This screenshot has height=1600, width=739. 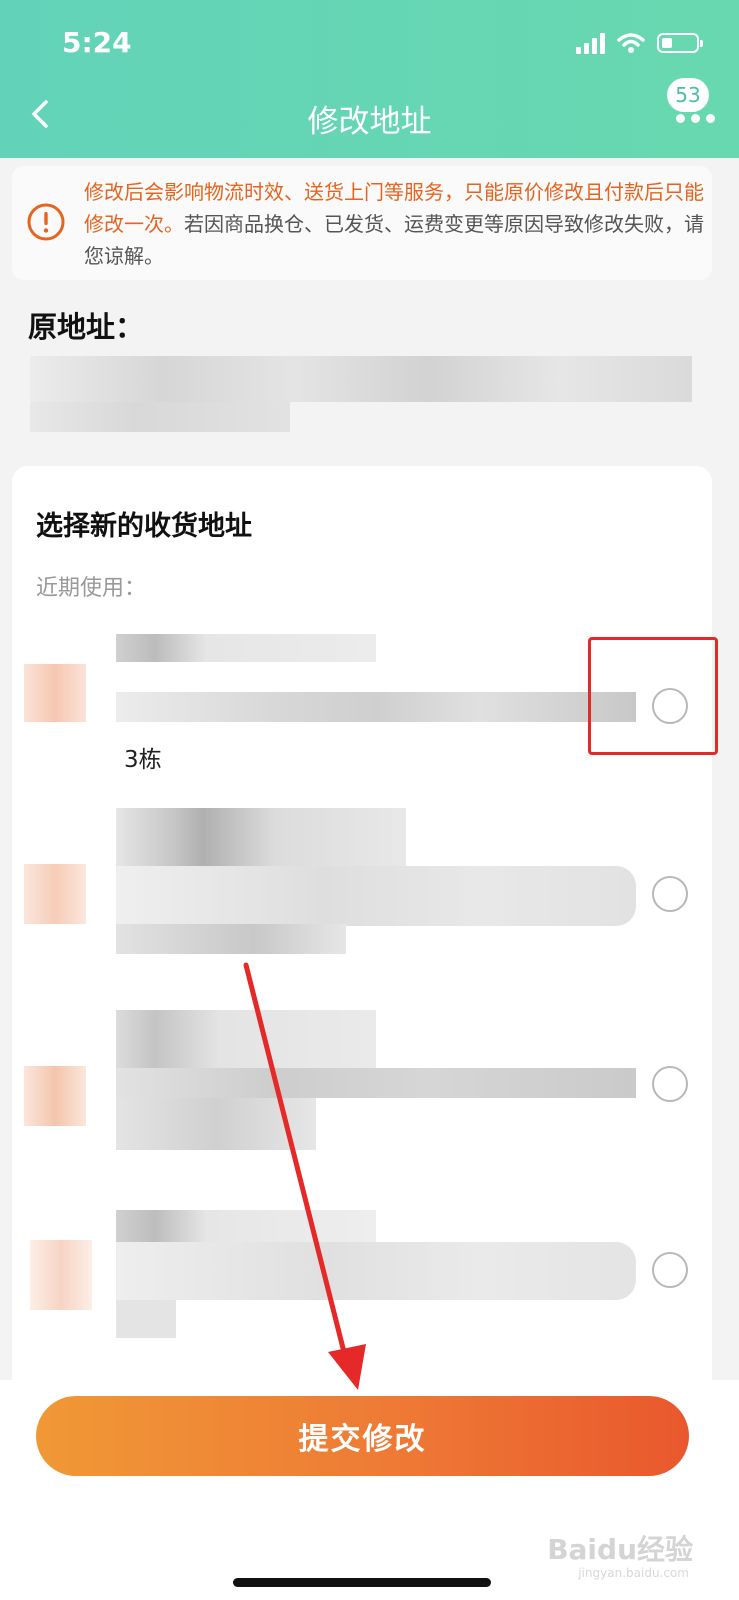 I want to click on watermark-url: jingyan.baidu.com, so click(x=633, y=1573).